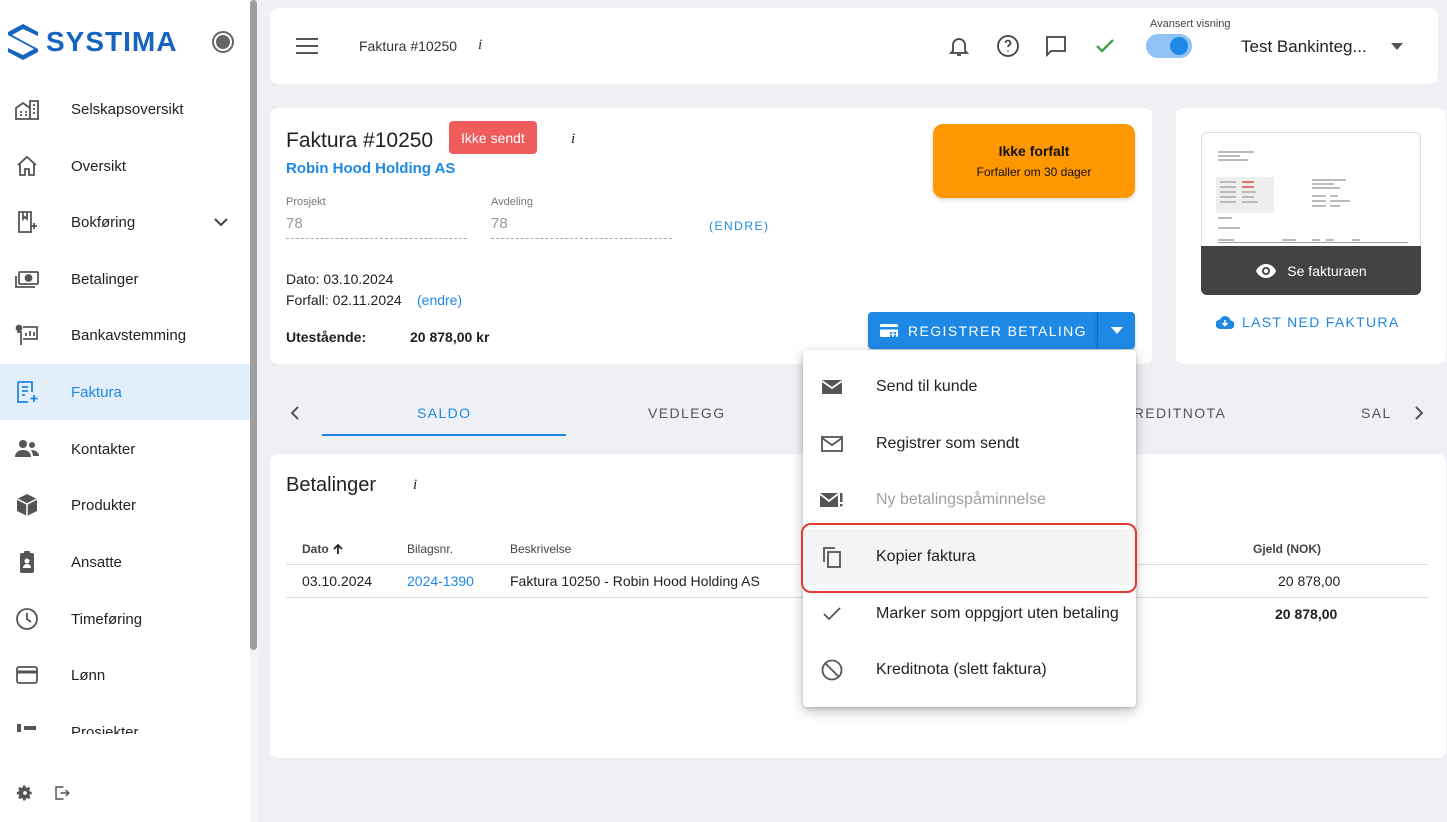  What do you see at coordinates (103, 449) in the screenshot?
I see `sidebar-item-label: Kontakter` at bounding box center [103, 449].